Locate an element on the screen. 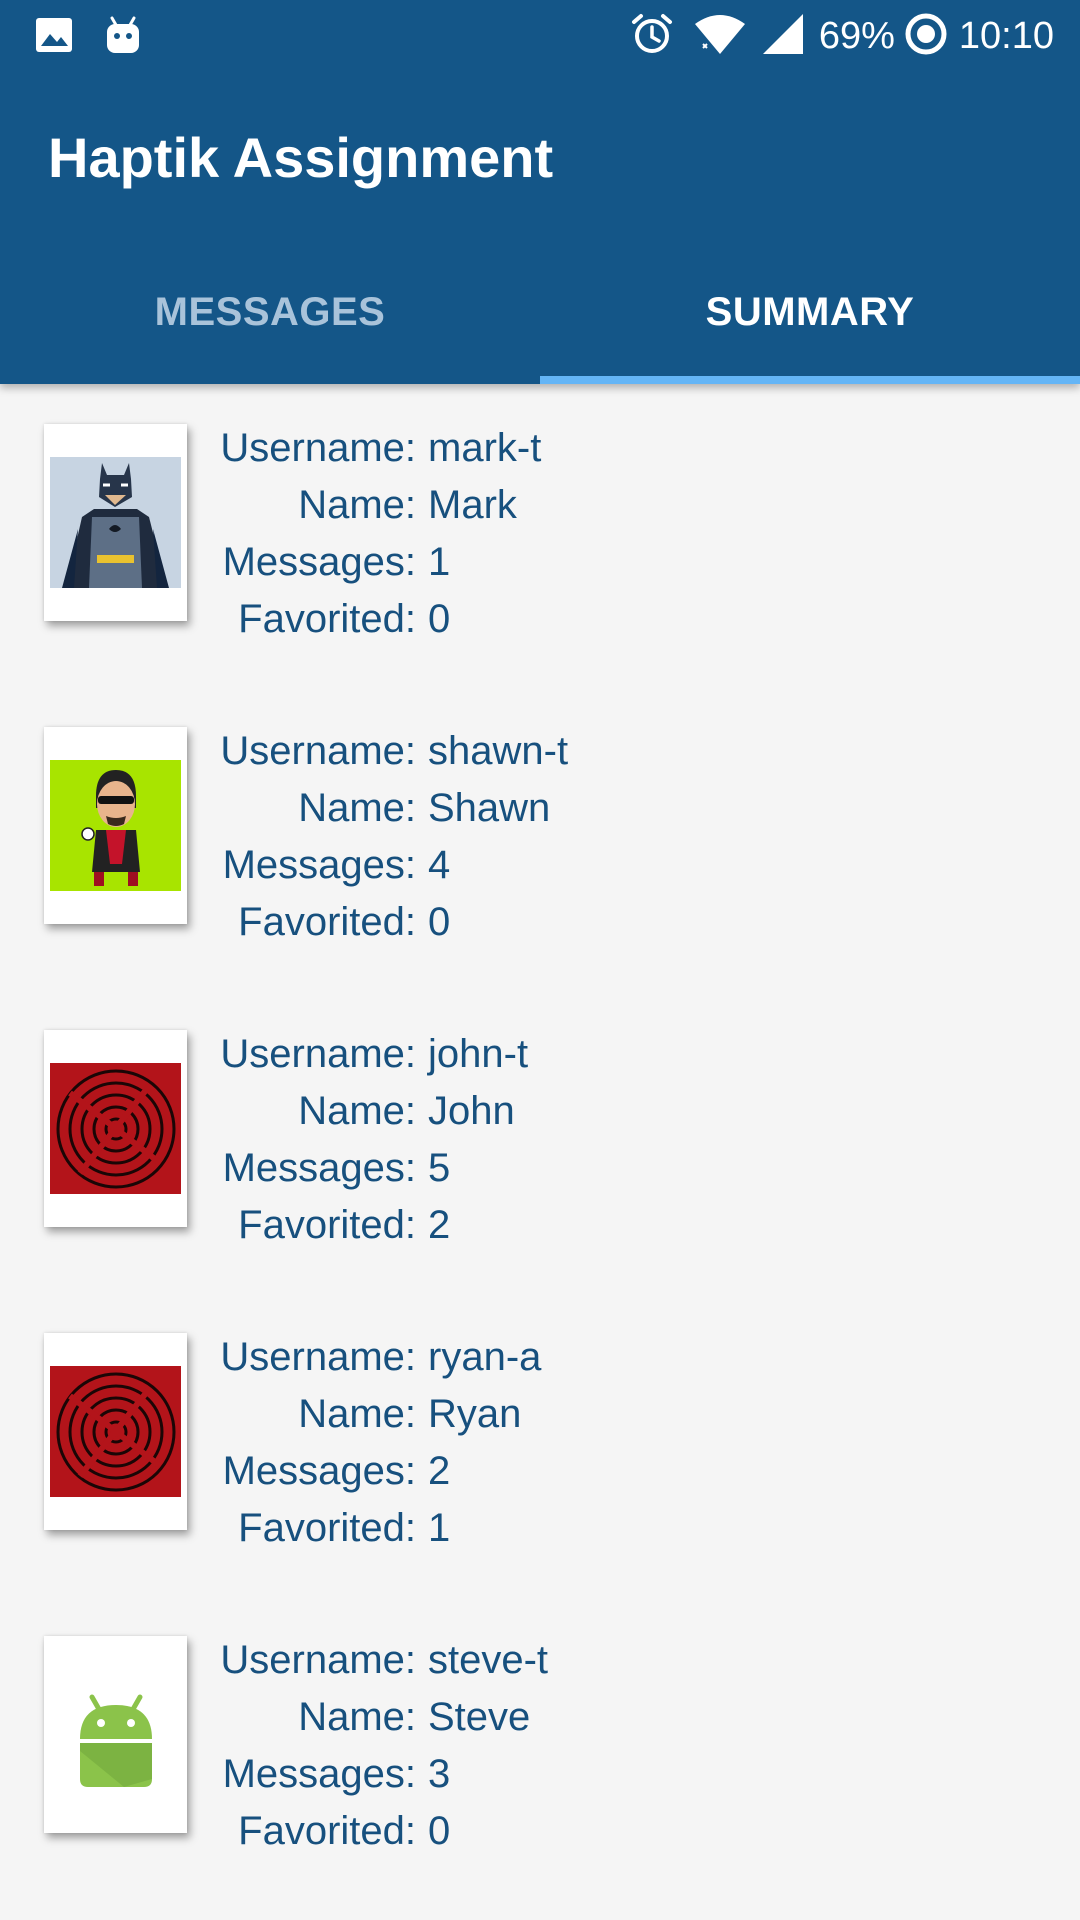 The width and height of the screenshot is (1080, 1920). username-value: ryan-a is located at coordinates (485, 1357).